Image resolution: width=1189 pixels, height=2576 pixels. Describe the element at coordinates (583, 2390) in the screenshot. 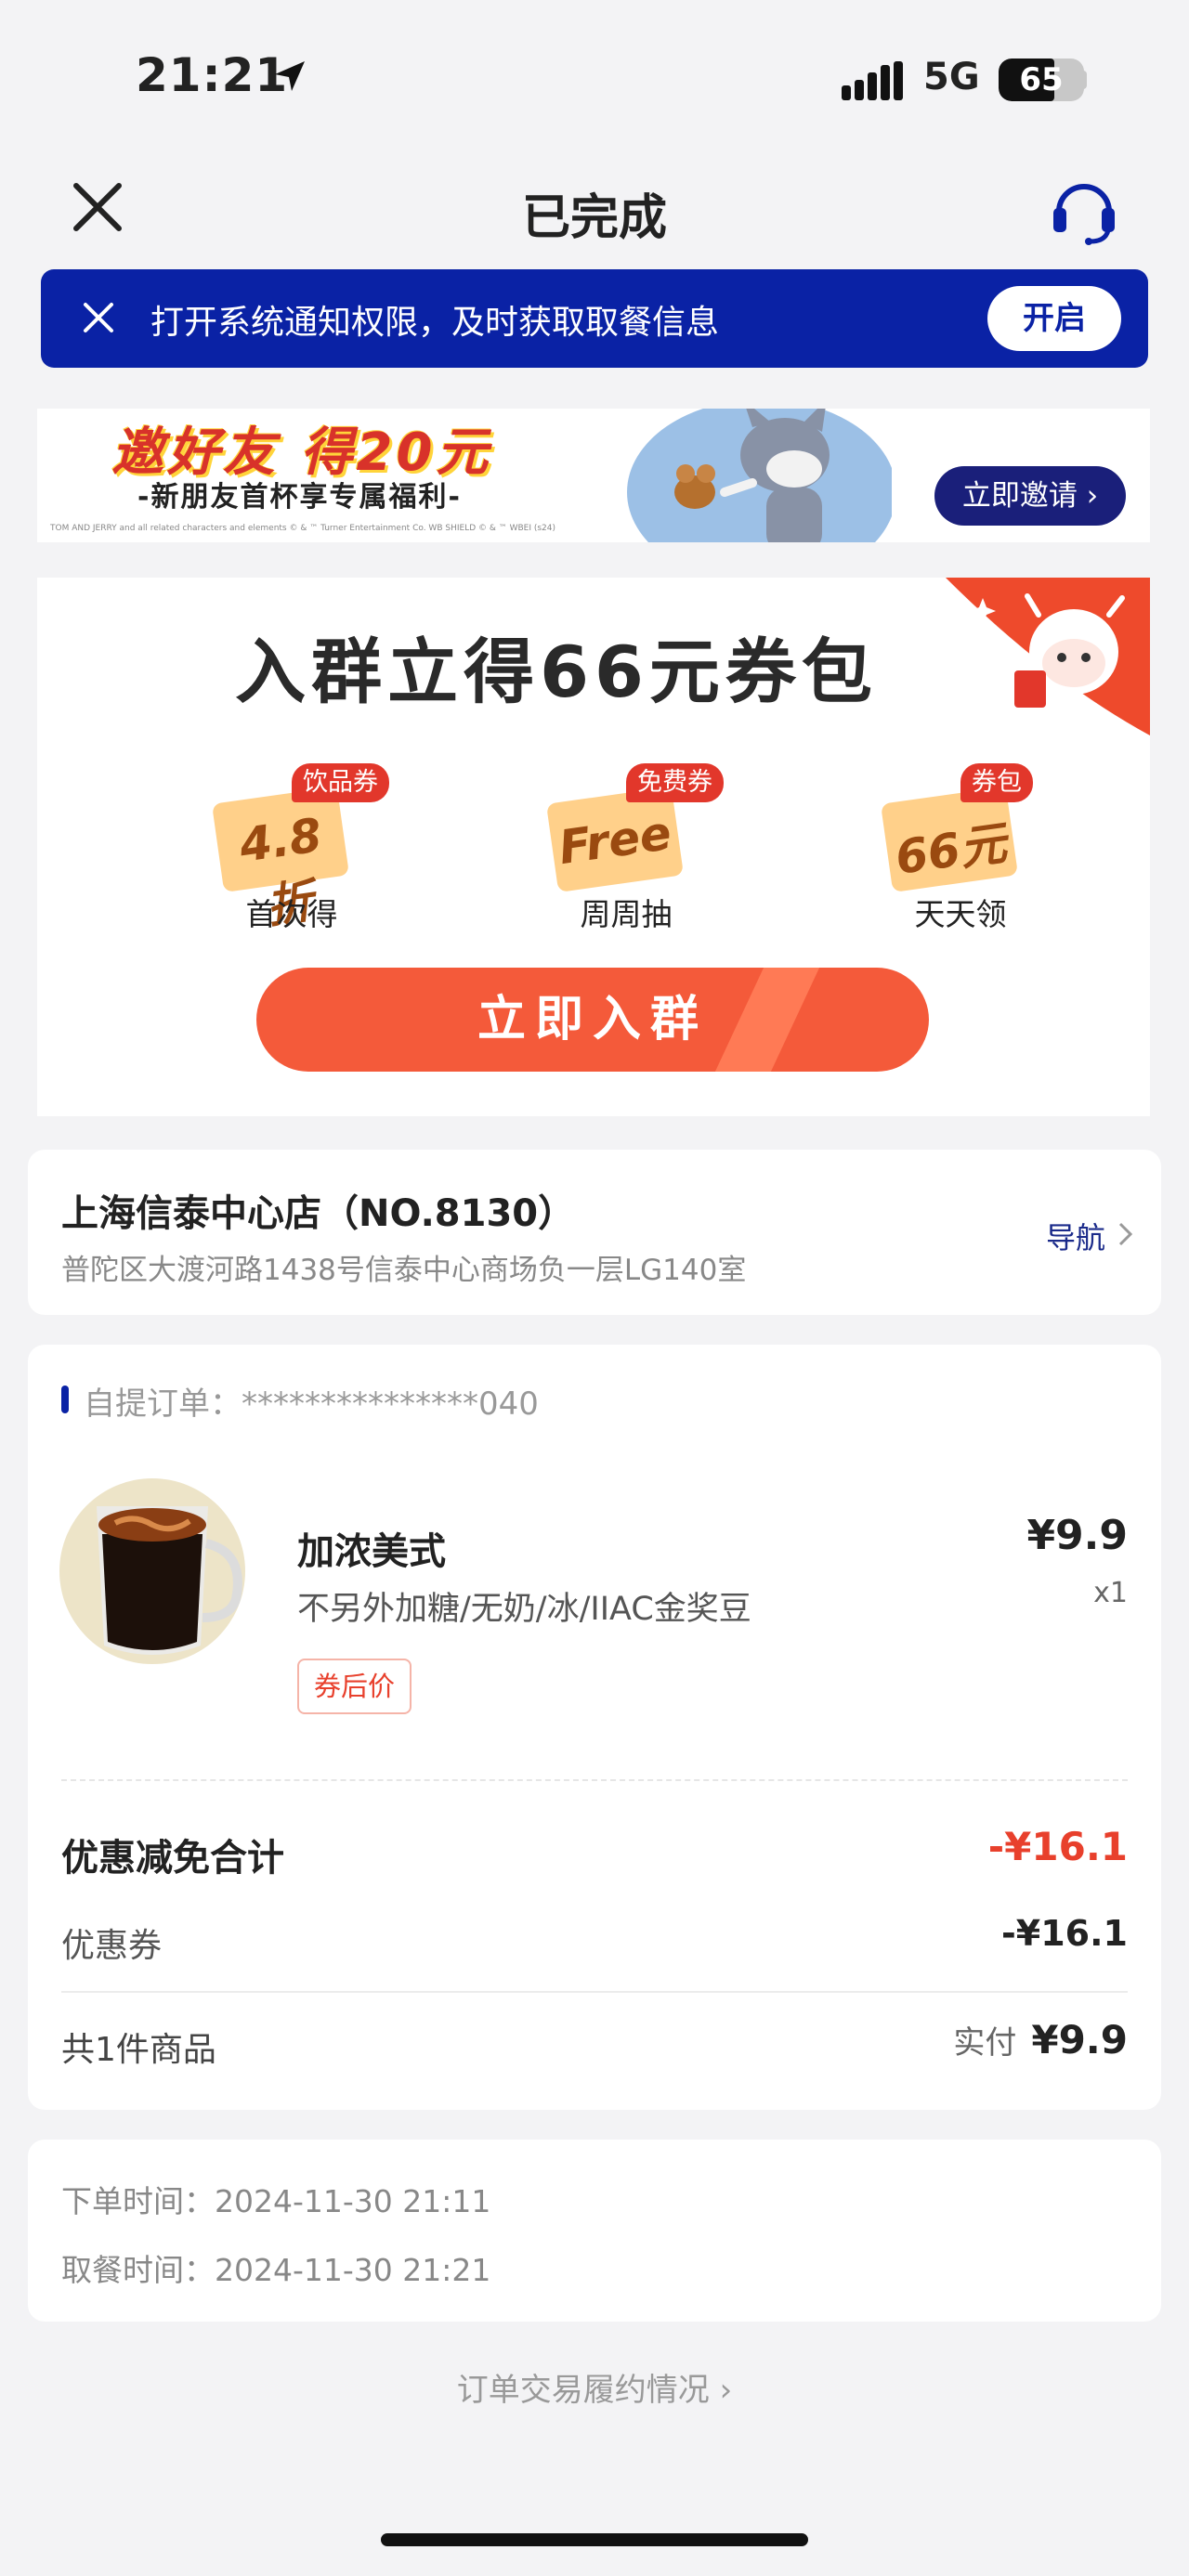

I see `fulfillment-link-label: 订单交易履约情况` at that location.